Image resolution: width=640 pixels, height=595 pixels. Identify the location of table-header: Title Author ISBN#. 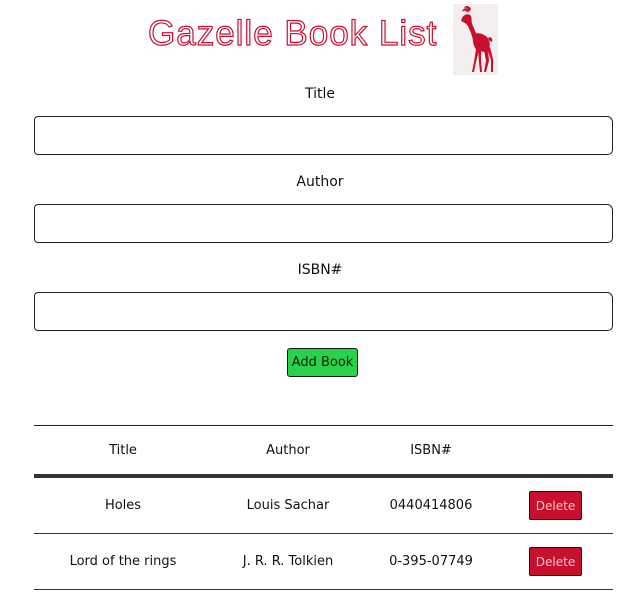
(323, 451).